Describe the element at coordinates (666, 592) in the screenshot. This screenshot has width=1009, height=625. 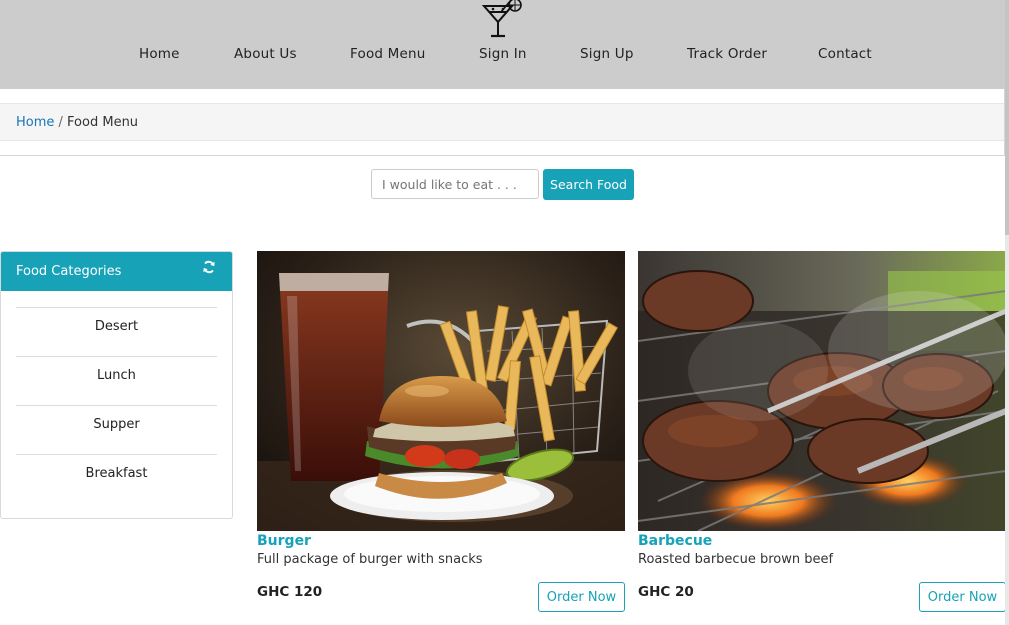
I see `food-price: GHC 20` at that location.